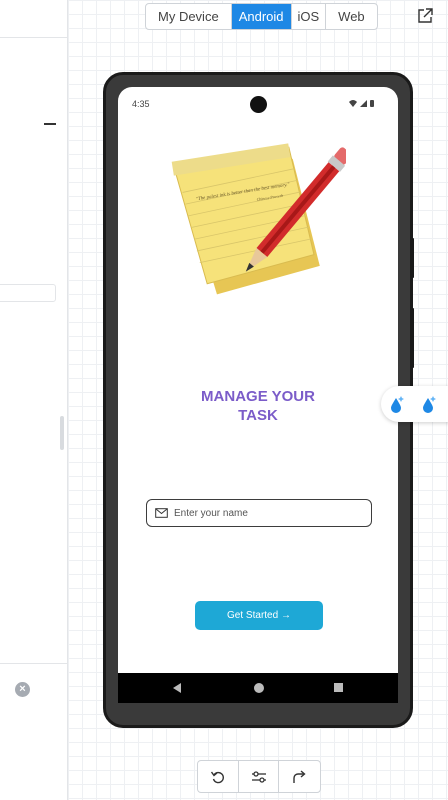 The width and height of the screenshot is (448, 800). Describe the element at coordinates (269, 513) in the screenshot. I see `name-input` at that location.